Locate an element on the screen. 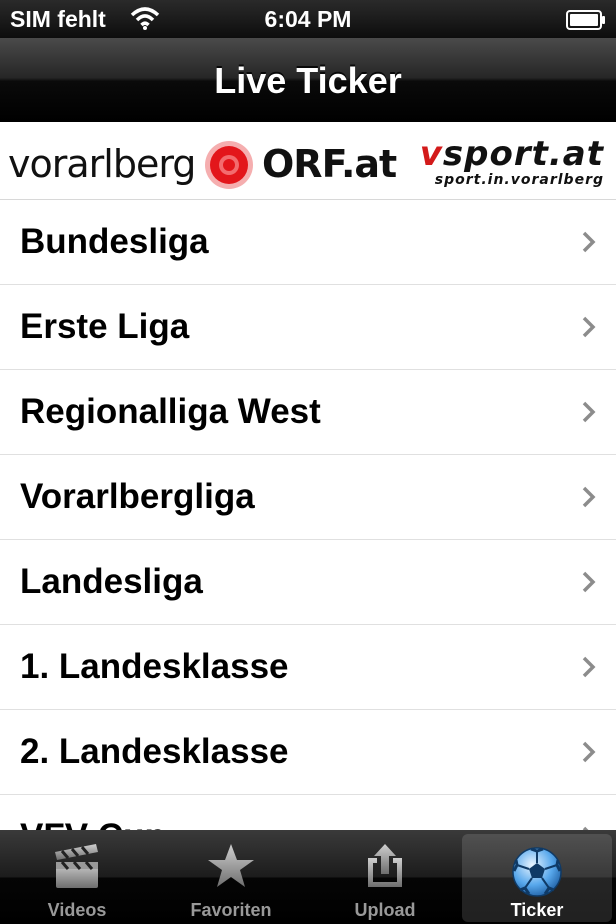 The image size is (616, 924). tab-favoriten: Favoriten is located at coordinates (231, 877).